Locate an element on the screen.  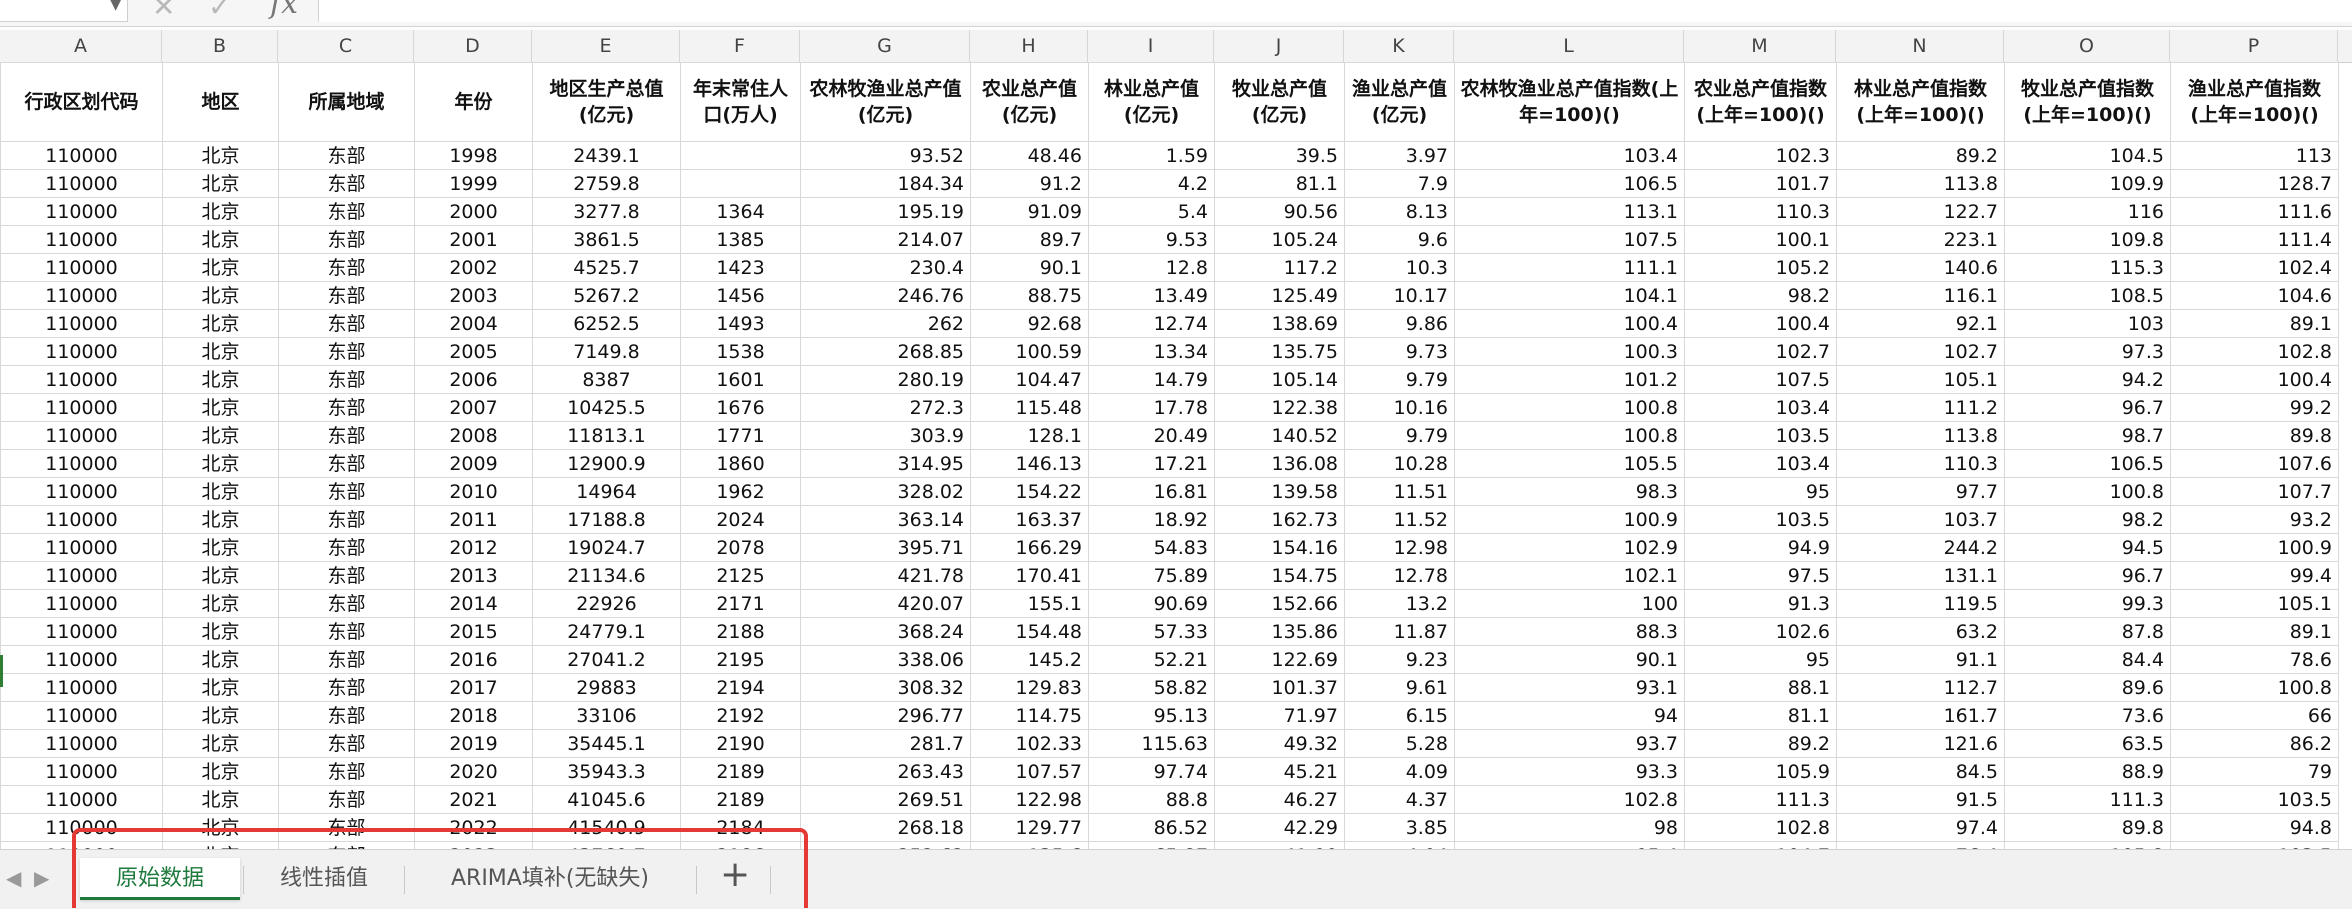
table-cell: 269.51 is located at coordinates (885, 799).